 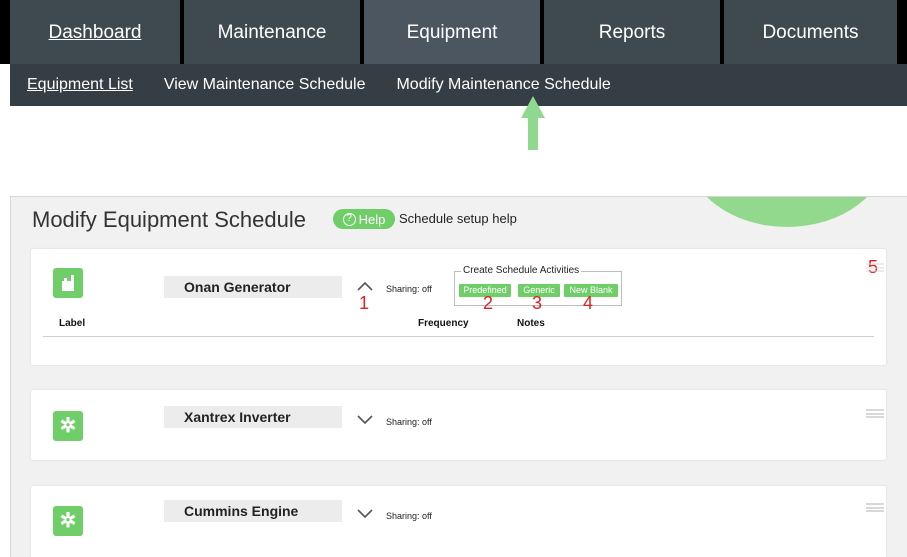 What do you see at coordinates (787, 212) in the screenshot?
I see `decorative-circle` at bounding box center [787, 212].